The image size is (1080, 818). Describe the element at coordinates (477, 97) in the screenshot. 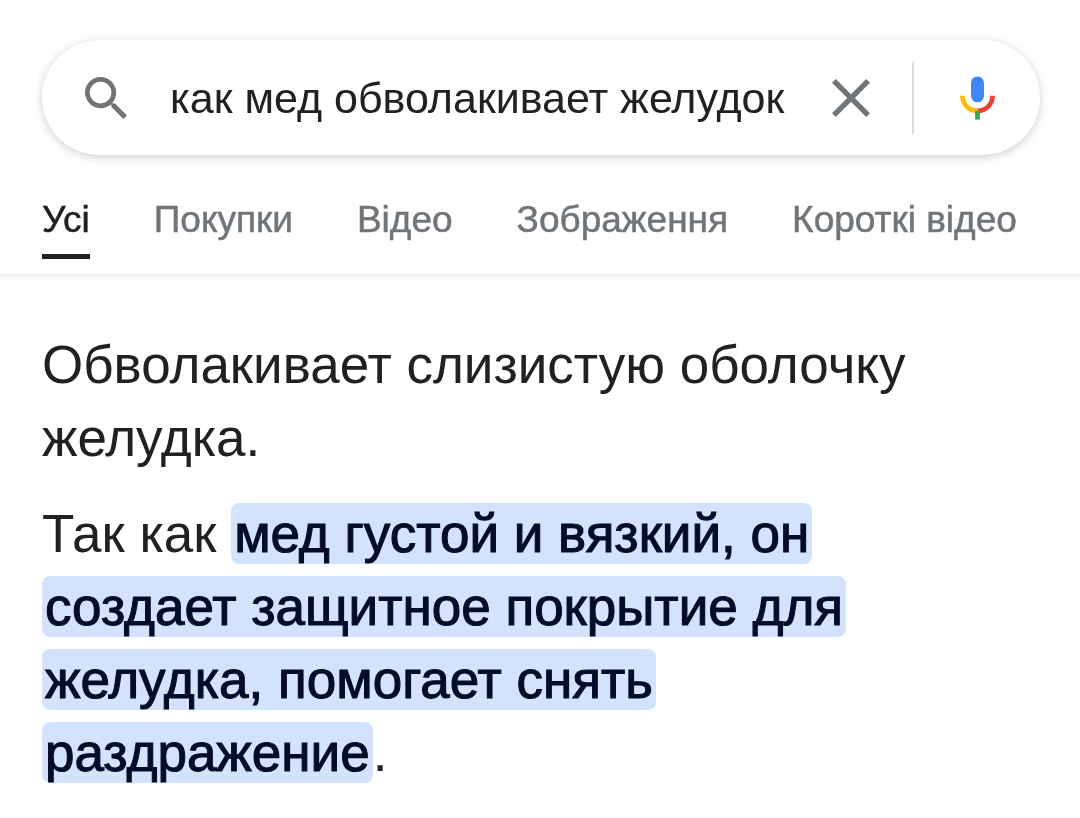

I see `search-input: как мед обволакивает желудок` at that location.